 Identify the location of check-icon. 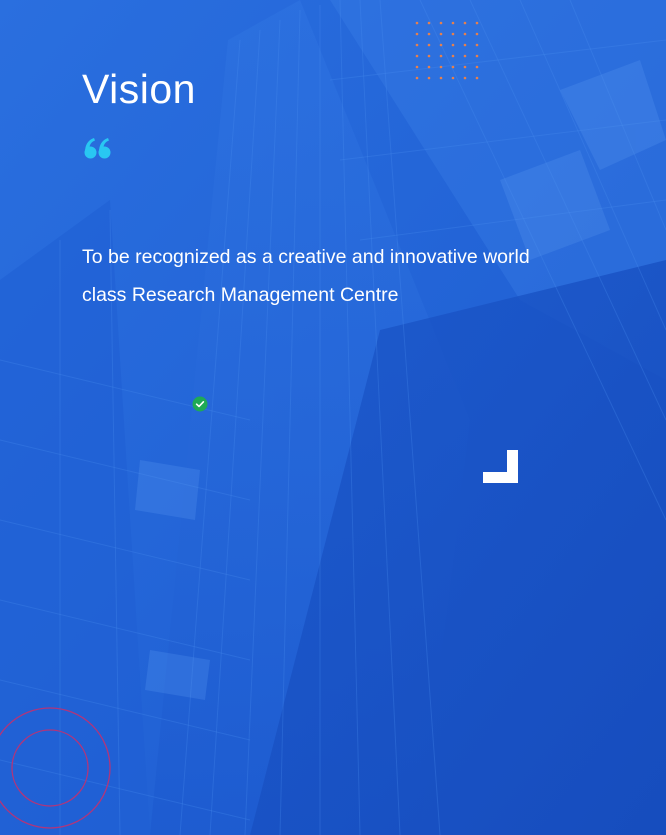
(200, 404).